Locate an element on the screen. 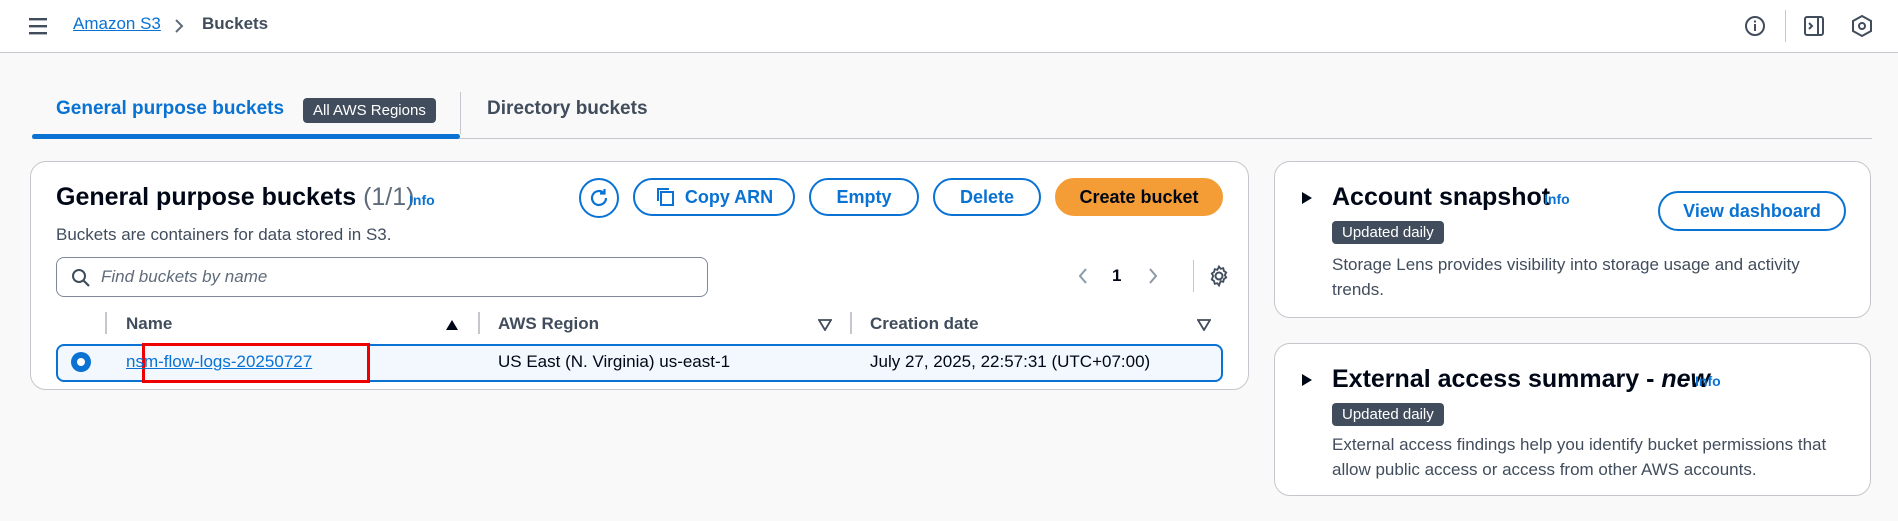 The image size is (1898, 521). menu-icon is located at coordinates (39, 26).